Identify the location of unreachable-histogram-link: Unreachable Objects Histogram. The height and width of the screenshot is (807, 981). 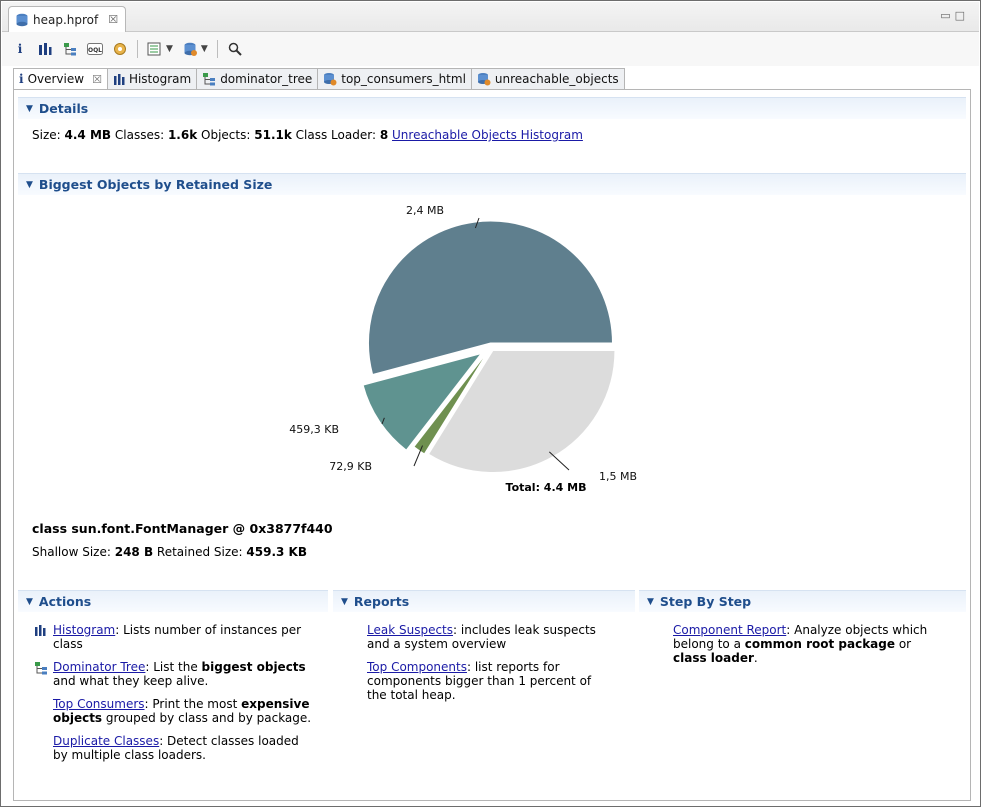
(487, 135).